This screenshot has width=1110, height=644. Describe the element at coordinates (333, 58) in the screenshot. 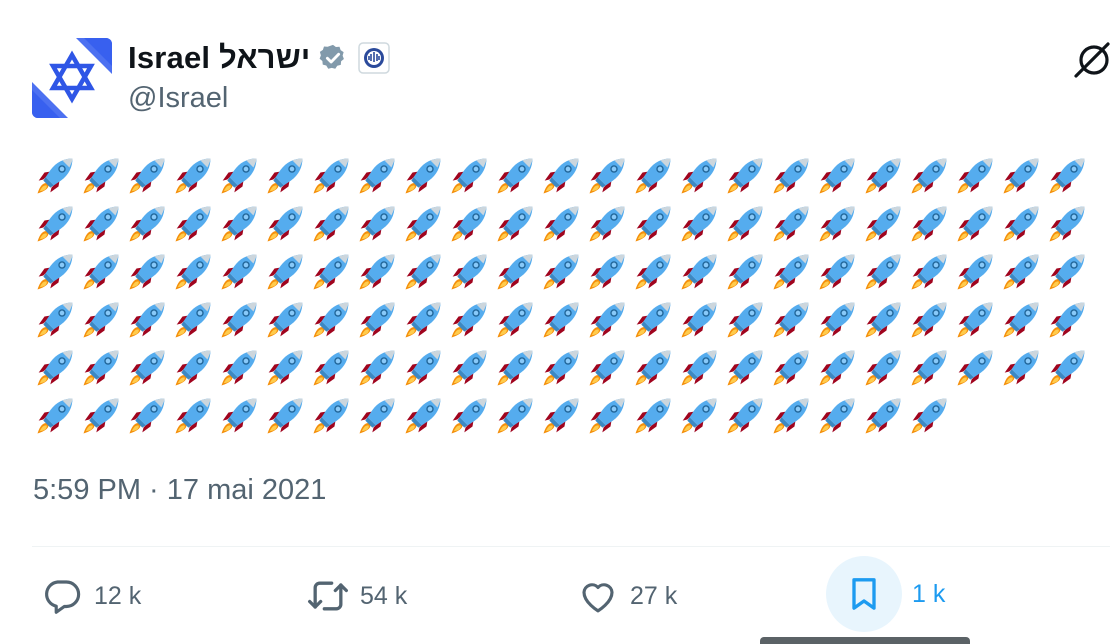

I see `verified-badge-icon` at that location.